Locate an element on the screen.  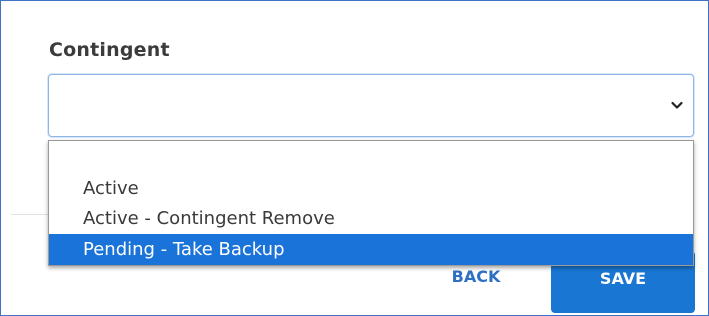
option-blank is located at coordinates (371, 157).